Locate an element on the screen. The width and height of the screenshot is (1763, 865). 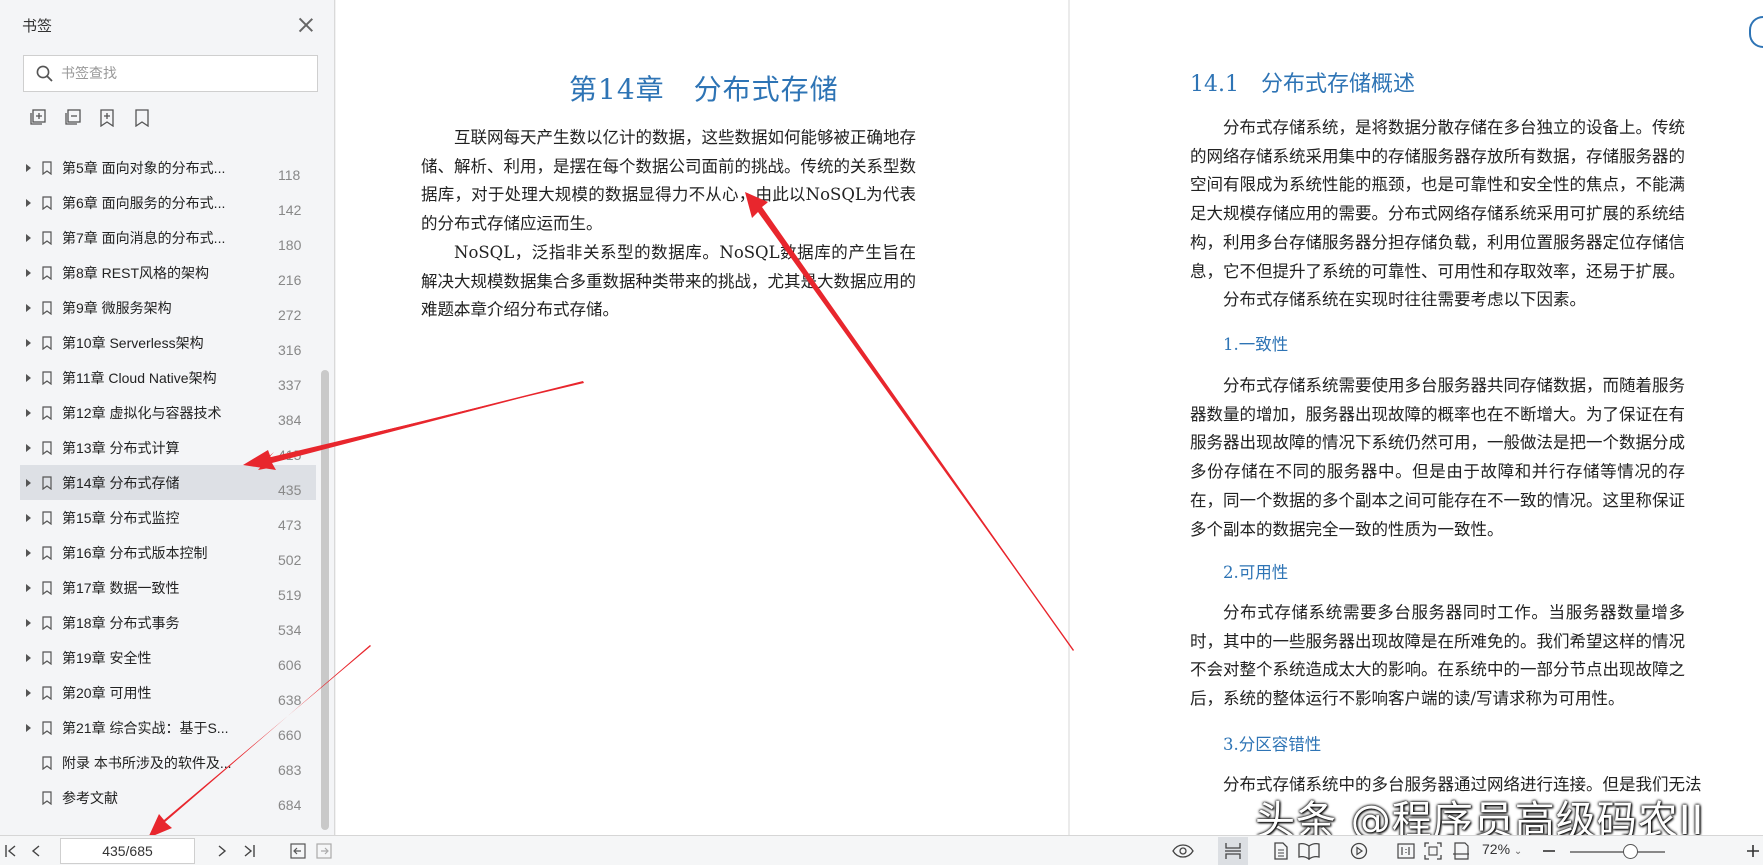
fit-page-icon is located at coordinates (1433, 851).